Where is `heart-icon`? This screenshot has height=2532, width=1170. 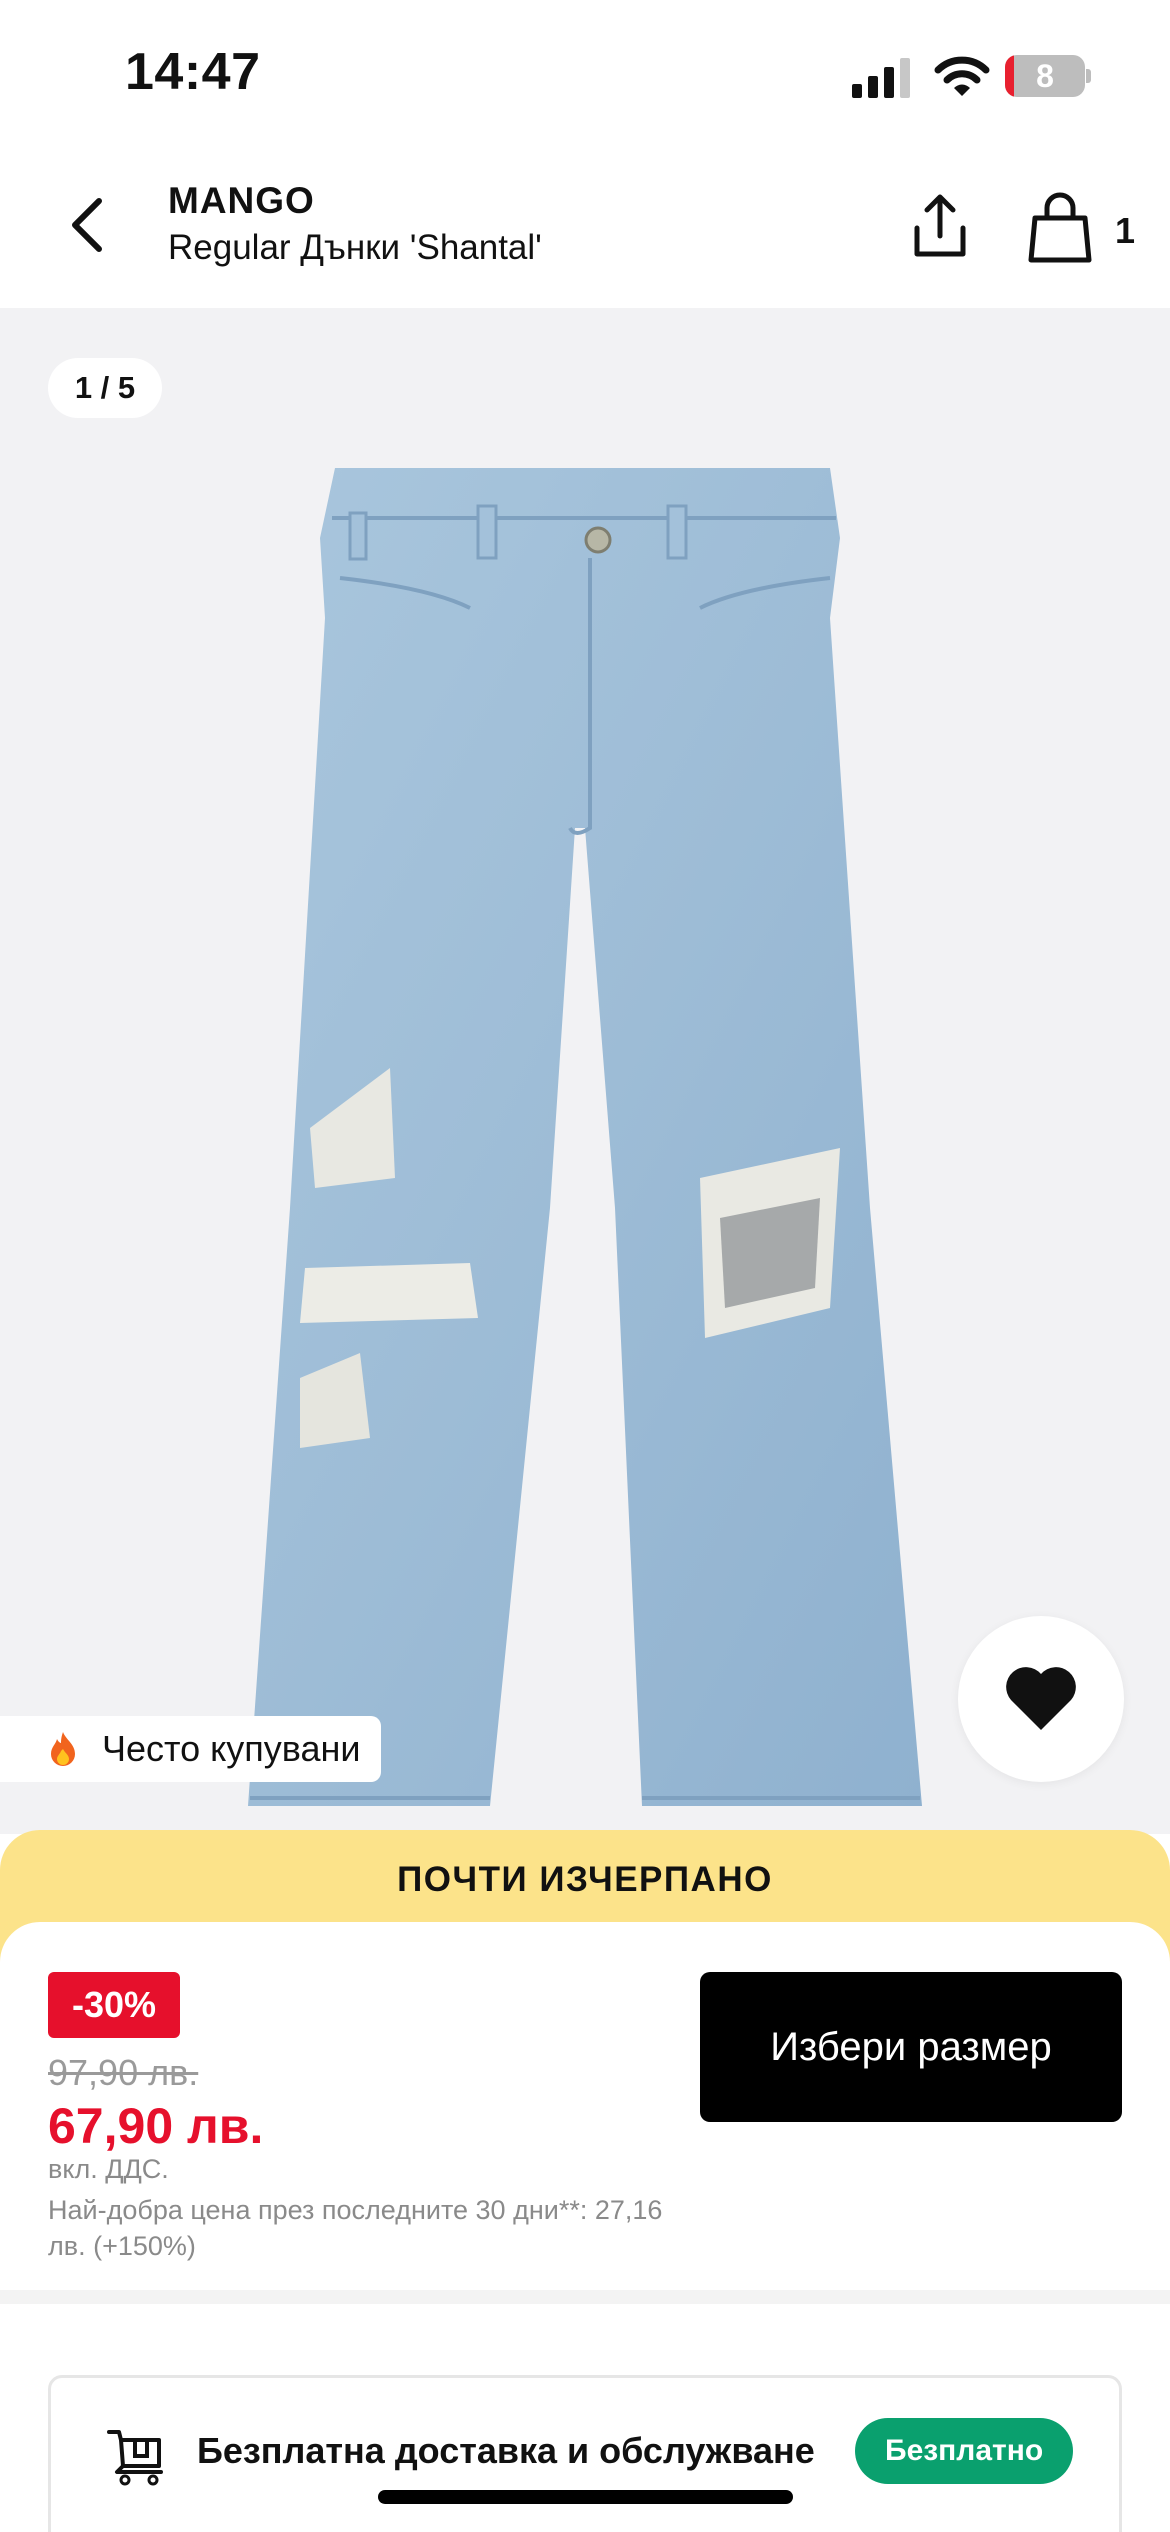
heart-icon is located at coordinates (1041, 1698).